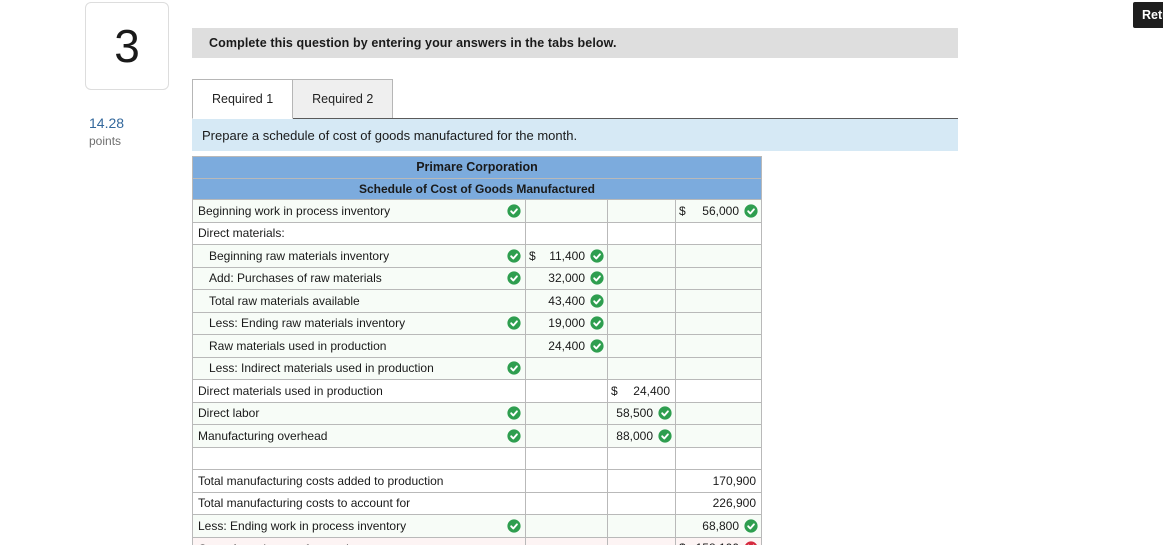  I want to click on row-label-cell, so click(359, 458).